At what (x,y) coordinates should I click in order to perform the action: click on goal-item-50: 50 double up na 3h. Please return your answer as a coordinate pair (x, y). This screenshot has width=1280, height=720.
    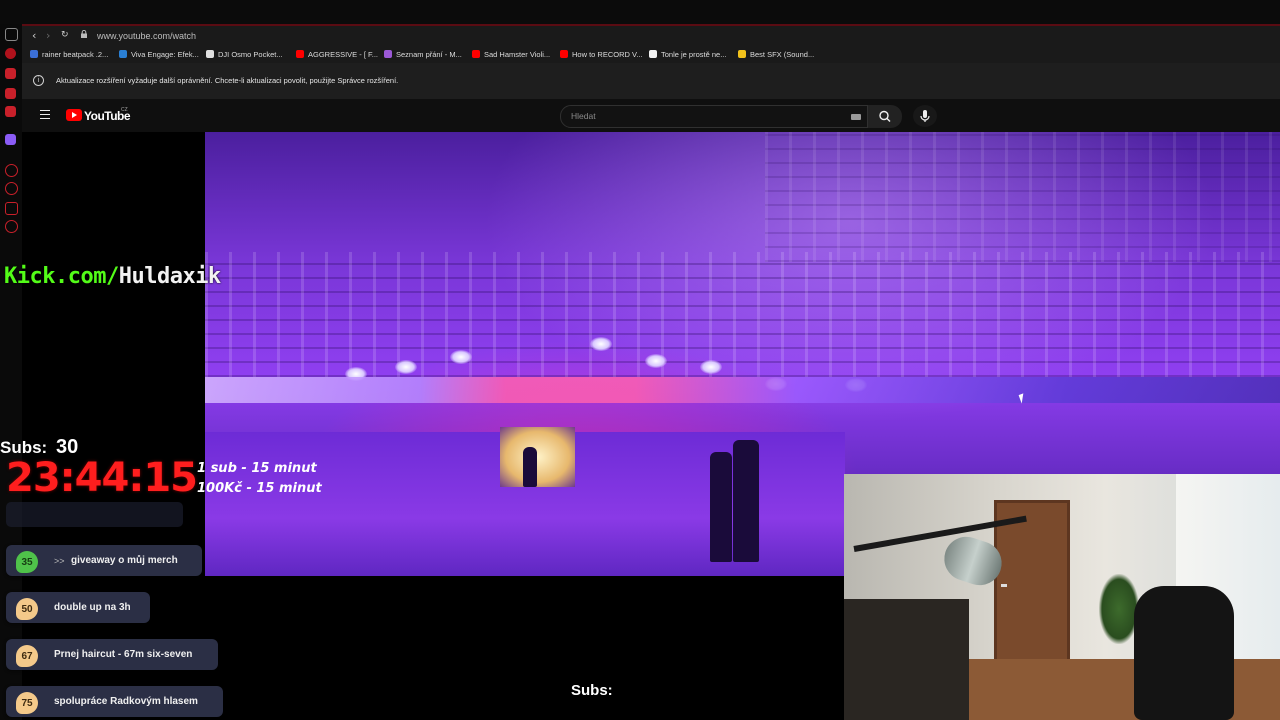
    Looking at the image, I should click on (78, 607).